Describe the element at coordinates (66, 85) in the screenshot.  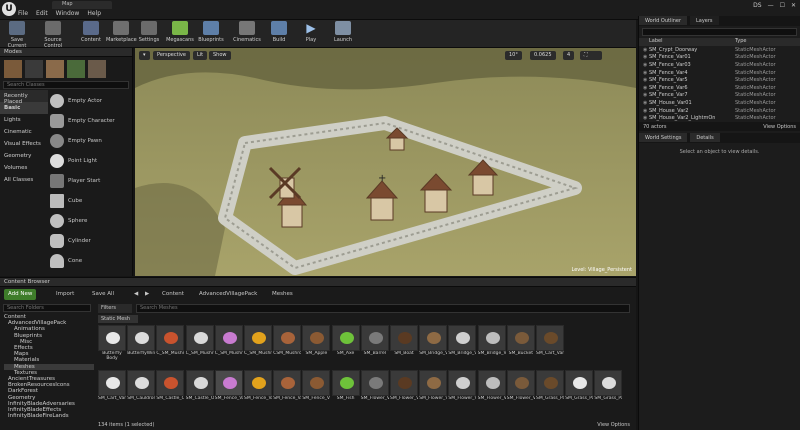
I see `search-classes-input: Search Classes` at that location.